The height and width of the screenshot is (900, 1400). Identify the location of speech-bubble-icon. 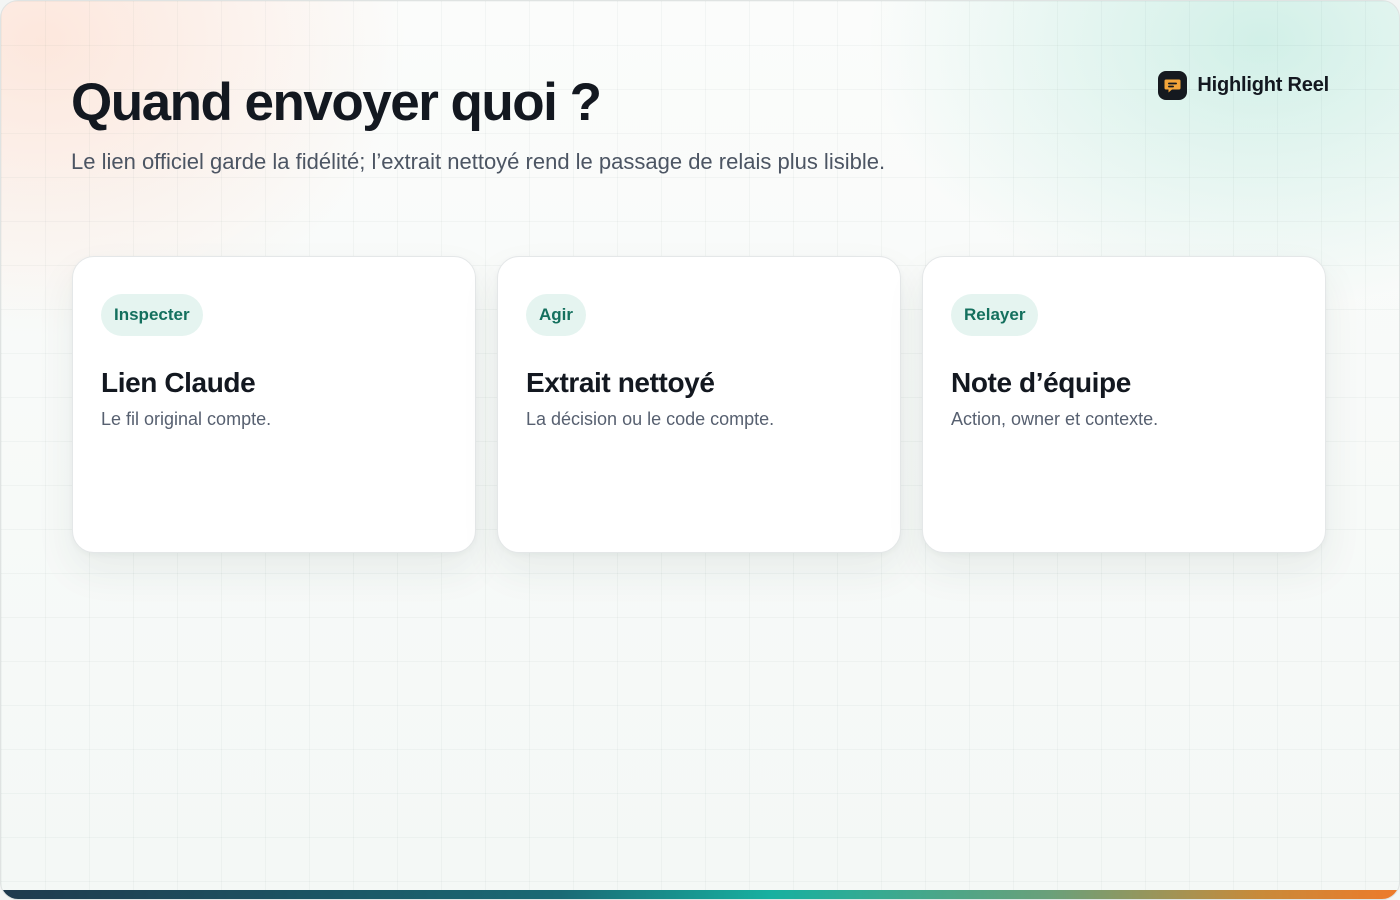
(1173, 85).